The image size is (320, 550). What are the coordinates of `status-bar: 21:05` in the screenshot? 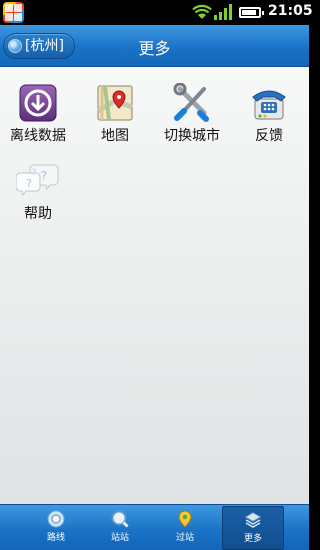 It's located at (156, 12).